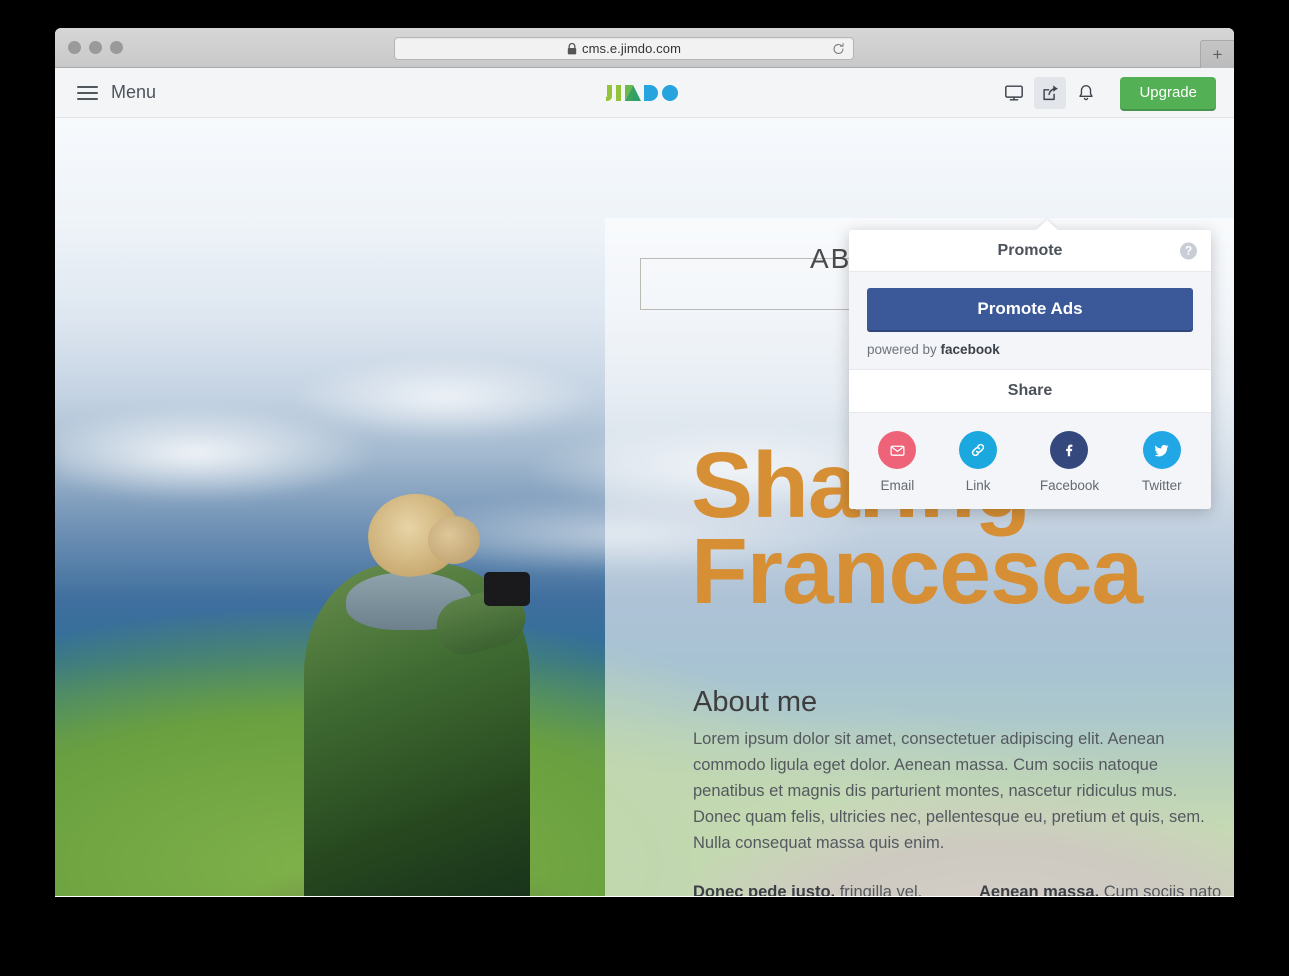 This screenshot has width=1289, height=976. I want to click on address-bar: cms.e.jimdo.com, so click(624, 48).